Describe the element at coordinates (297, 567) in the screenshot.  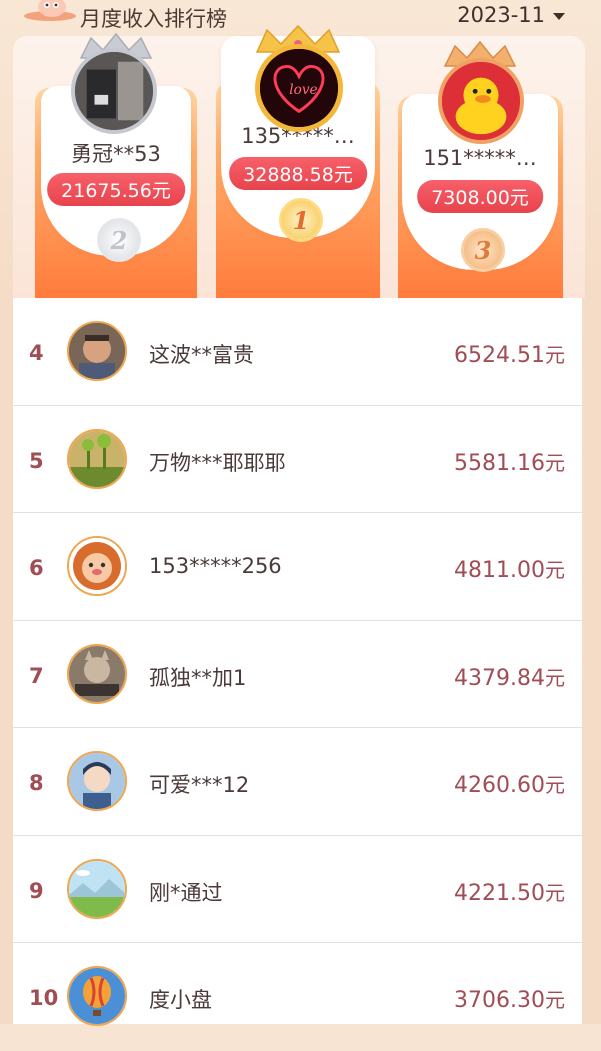
I see `list-item: 6 153*****256 4811.00元` at that location.